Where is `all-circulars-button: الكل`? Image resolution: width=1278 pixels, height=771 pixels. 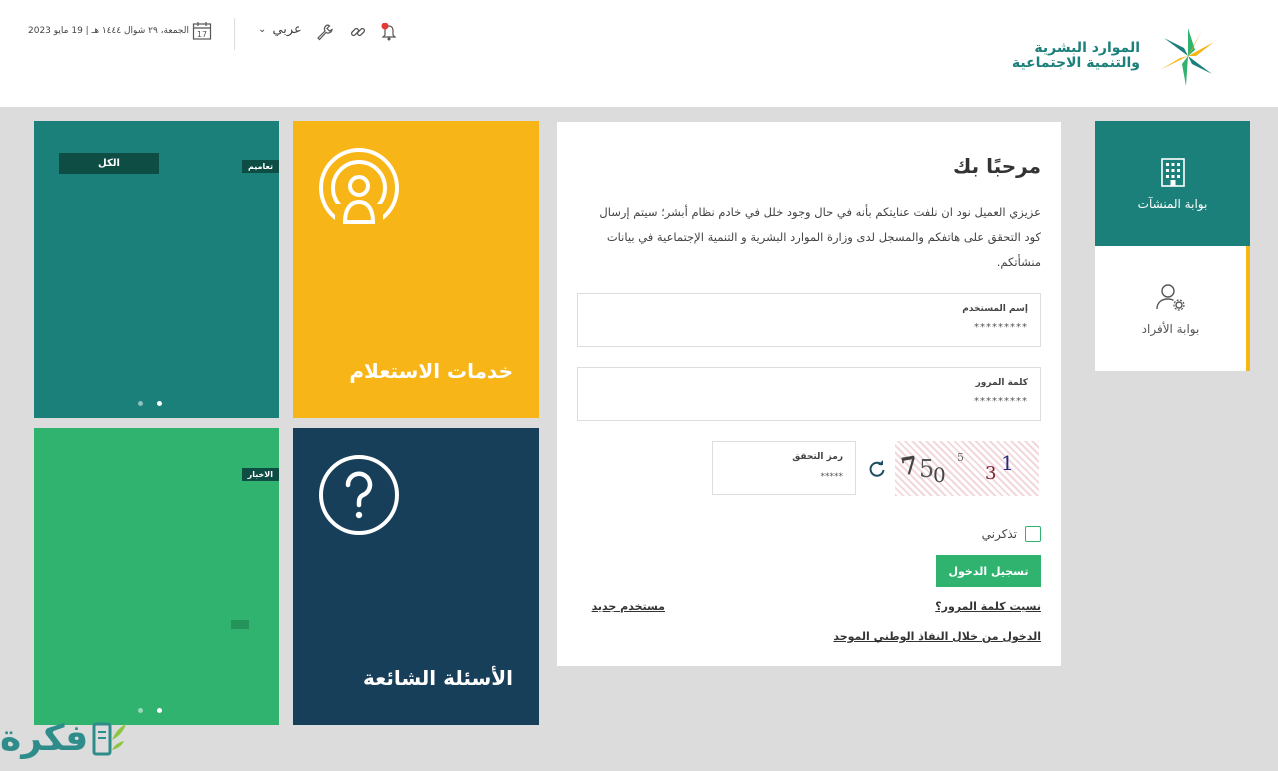 all-circulars-button: الكل is located at coordinates (109, 163).